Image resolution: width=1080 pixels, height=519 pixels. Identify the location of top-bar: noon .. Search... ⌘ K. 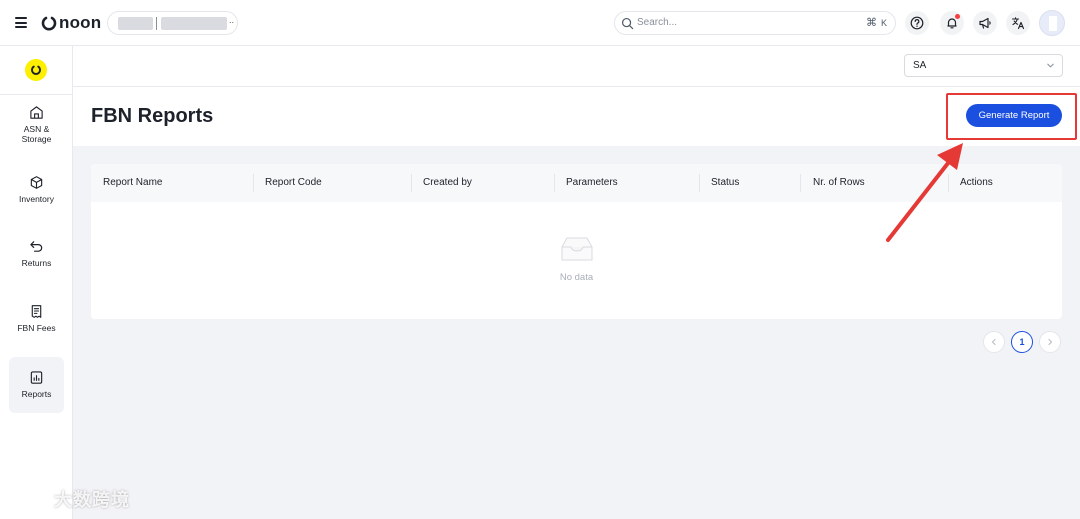
(540, 23).